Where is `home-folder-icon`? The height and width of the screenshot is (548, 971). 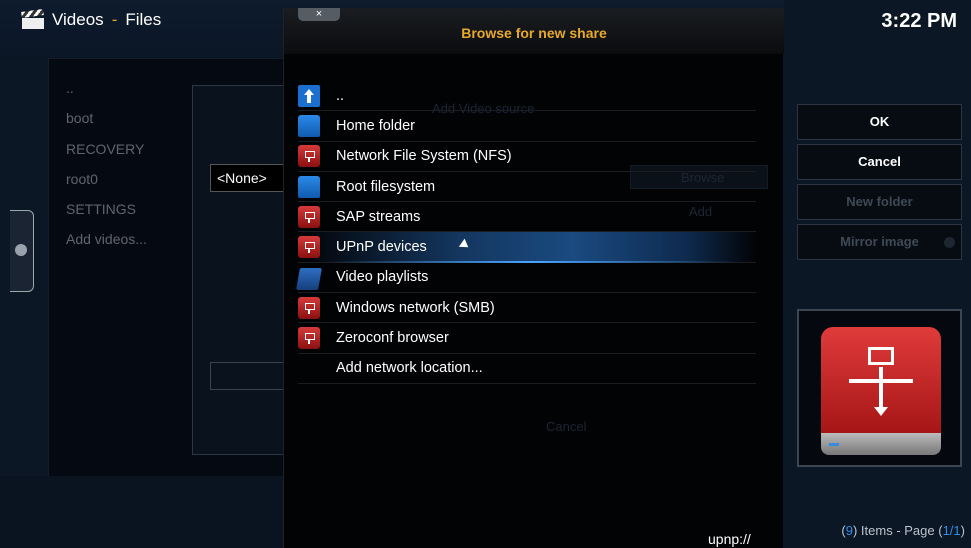
home-folder-icon is located at coordinates (309, 125).